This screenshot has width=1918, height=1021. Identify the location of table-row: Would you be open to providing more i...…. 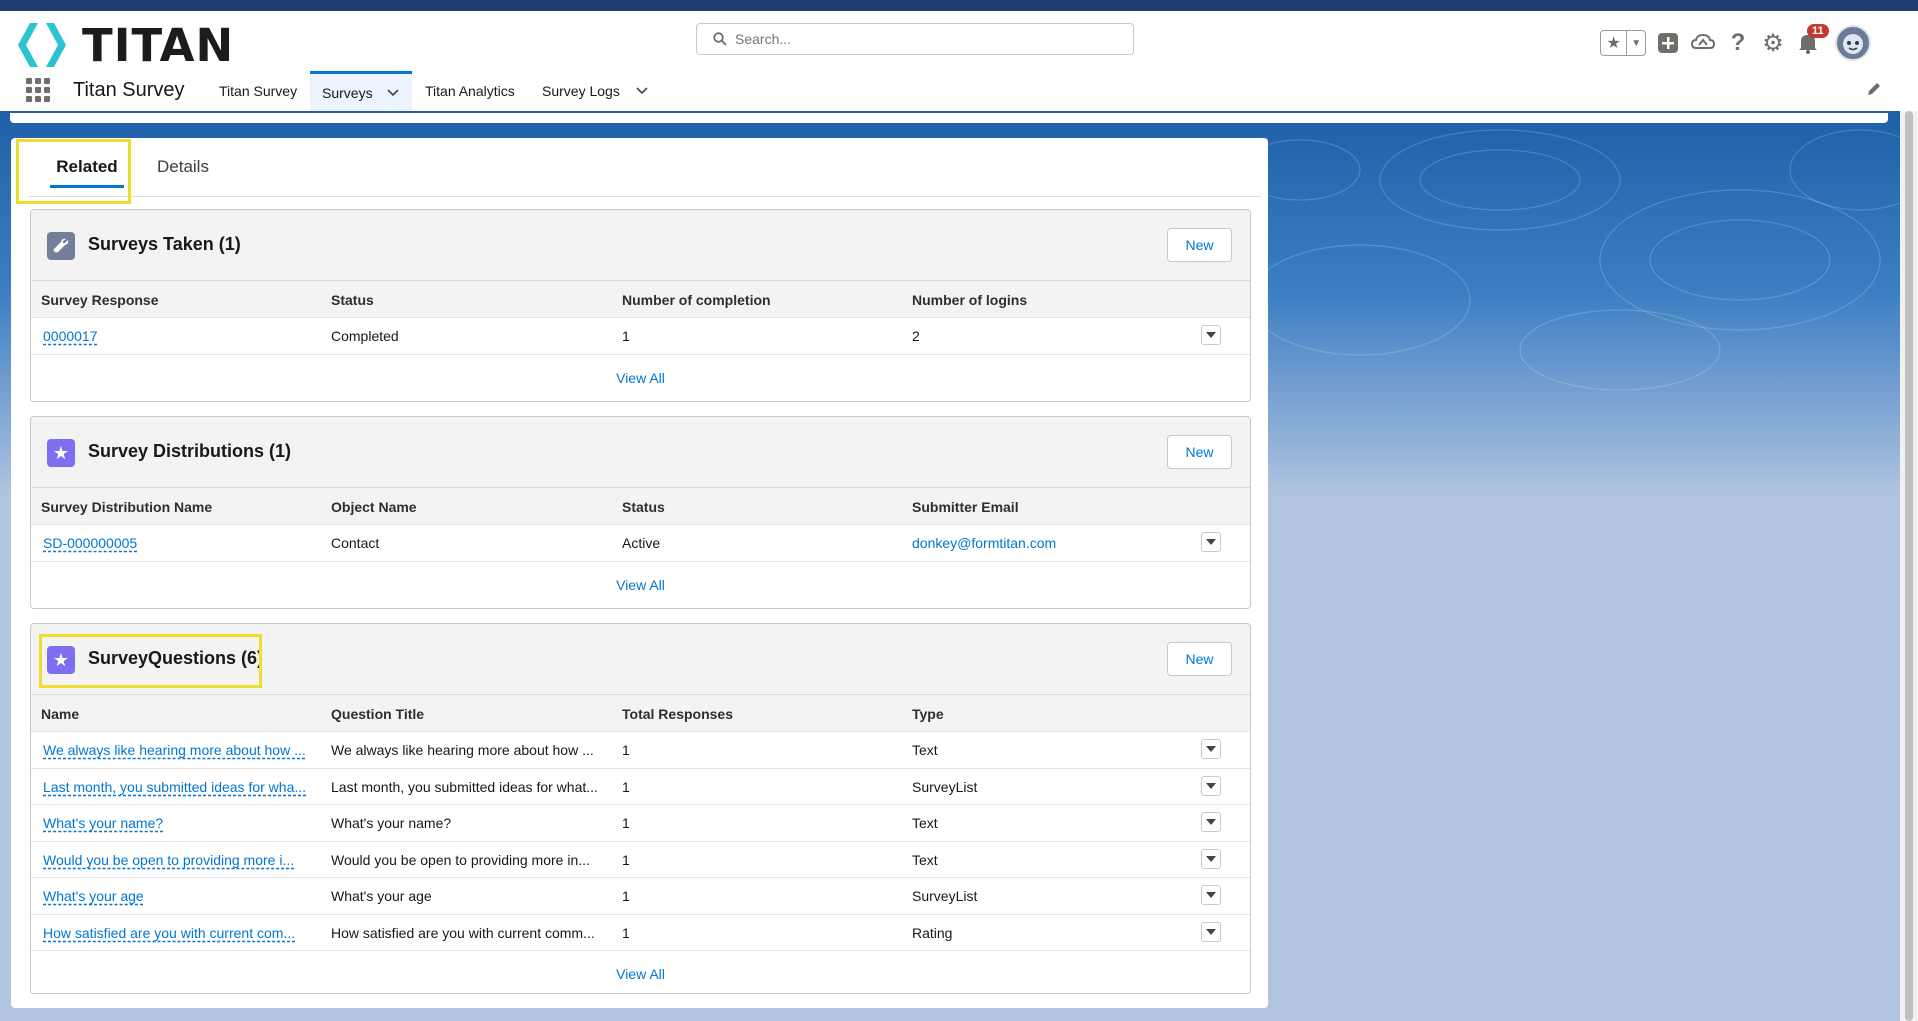
(640, 858).